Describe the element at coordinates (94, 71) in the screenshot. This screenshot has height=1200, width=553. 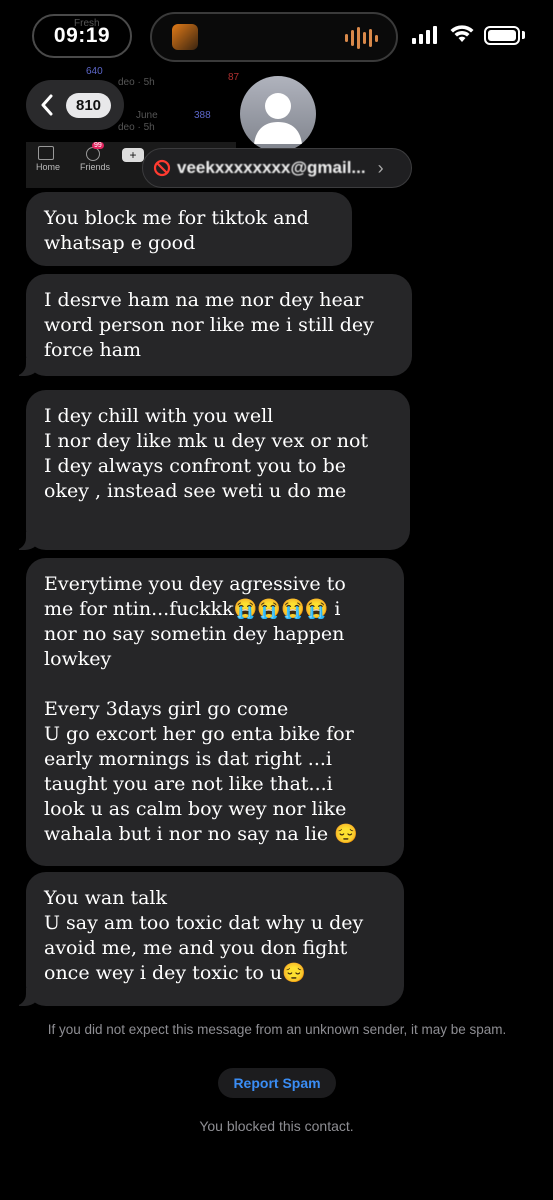
I see `bg-count-640: 640` at that location.